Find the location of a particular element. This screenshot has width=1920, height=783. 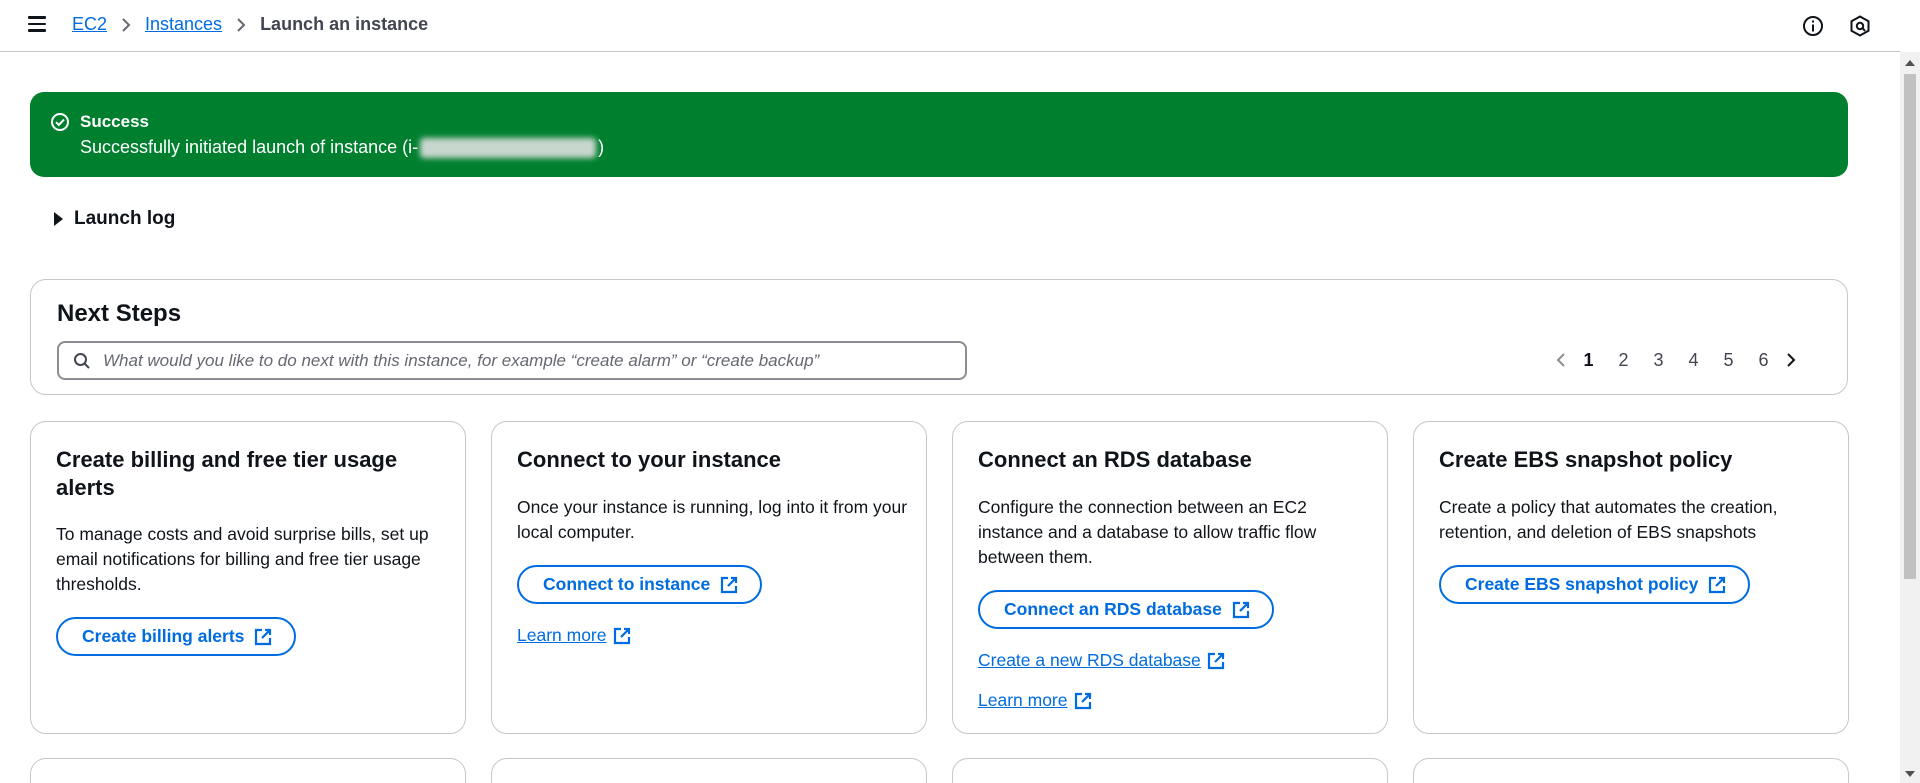

breadcrumb-instances-link: Instances is located at coordinates (183, 24).